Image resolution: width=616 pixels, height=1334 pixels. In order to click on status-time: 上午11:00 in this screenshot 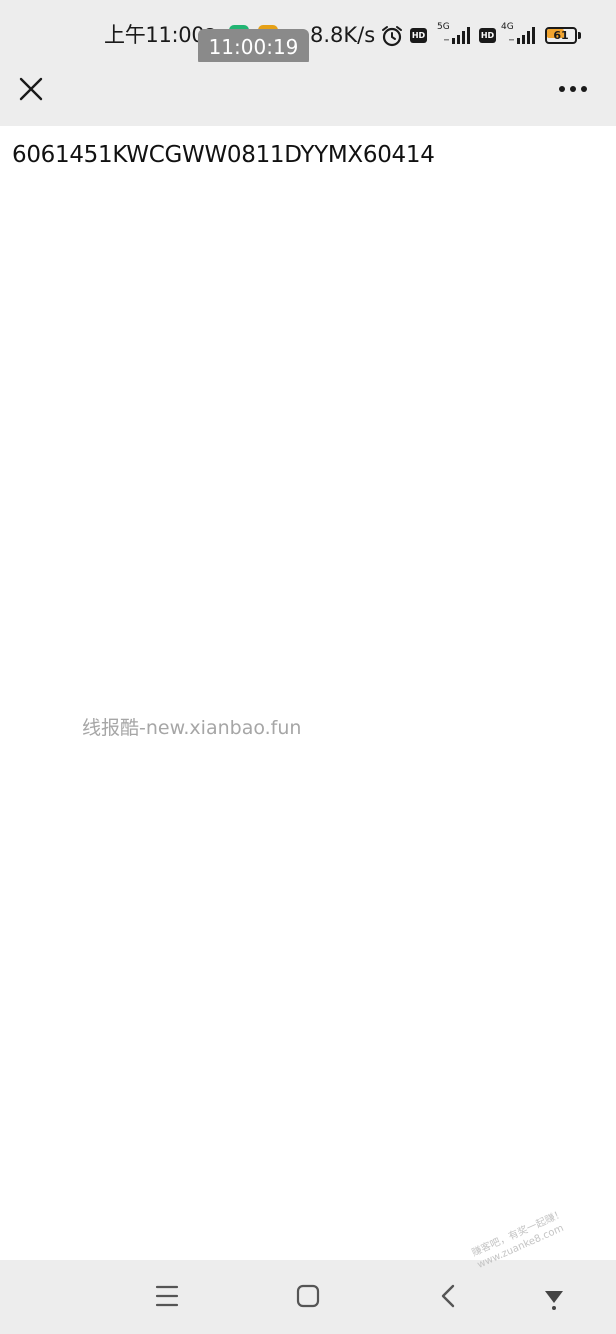, I will do `click(154, 35)`.